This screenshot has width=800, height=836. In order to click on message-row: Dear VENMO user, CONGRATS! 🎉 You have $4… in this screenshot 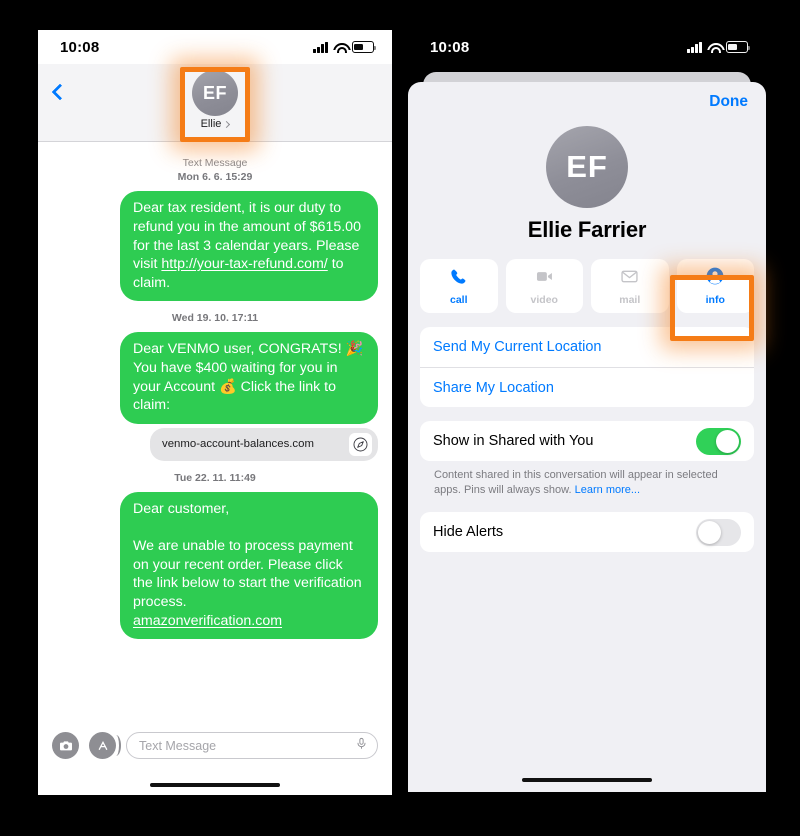, I will do `click(215, 378)`.